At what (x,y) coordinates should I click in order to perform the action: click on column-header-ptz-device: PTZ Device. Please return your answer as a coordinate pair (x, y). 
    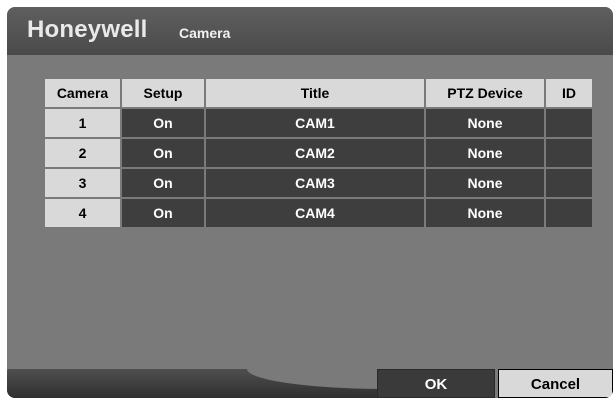
    Looking at the image, I should click on (485, 93).